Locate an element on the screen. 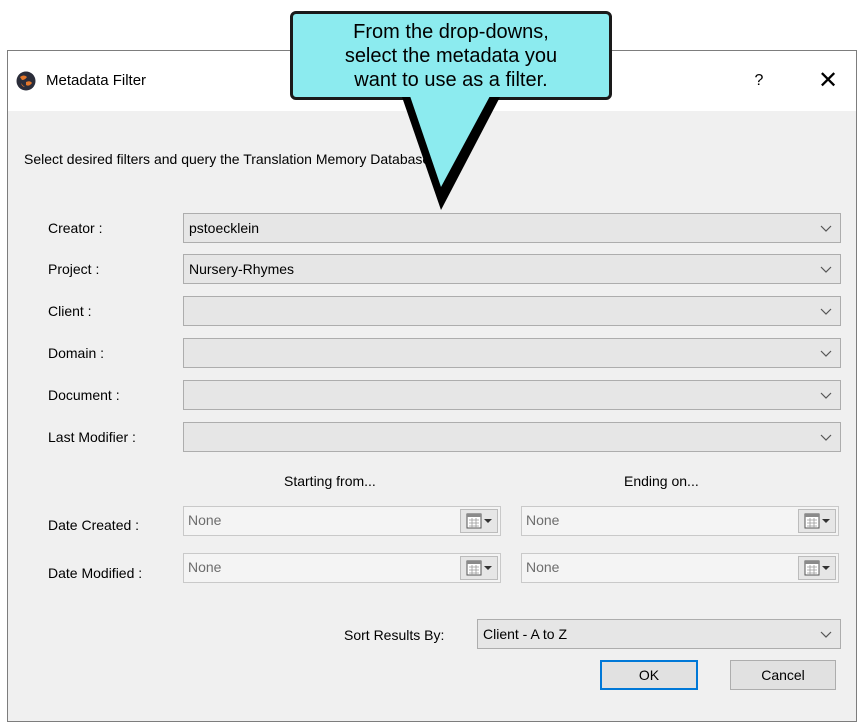 Image resolution: width=858 pixels, height=723 pixels. date-created-start-value: None is located at coordinates (205, 520).